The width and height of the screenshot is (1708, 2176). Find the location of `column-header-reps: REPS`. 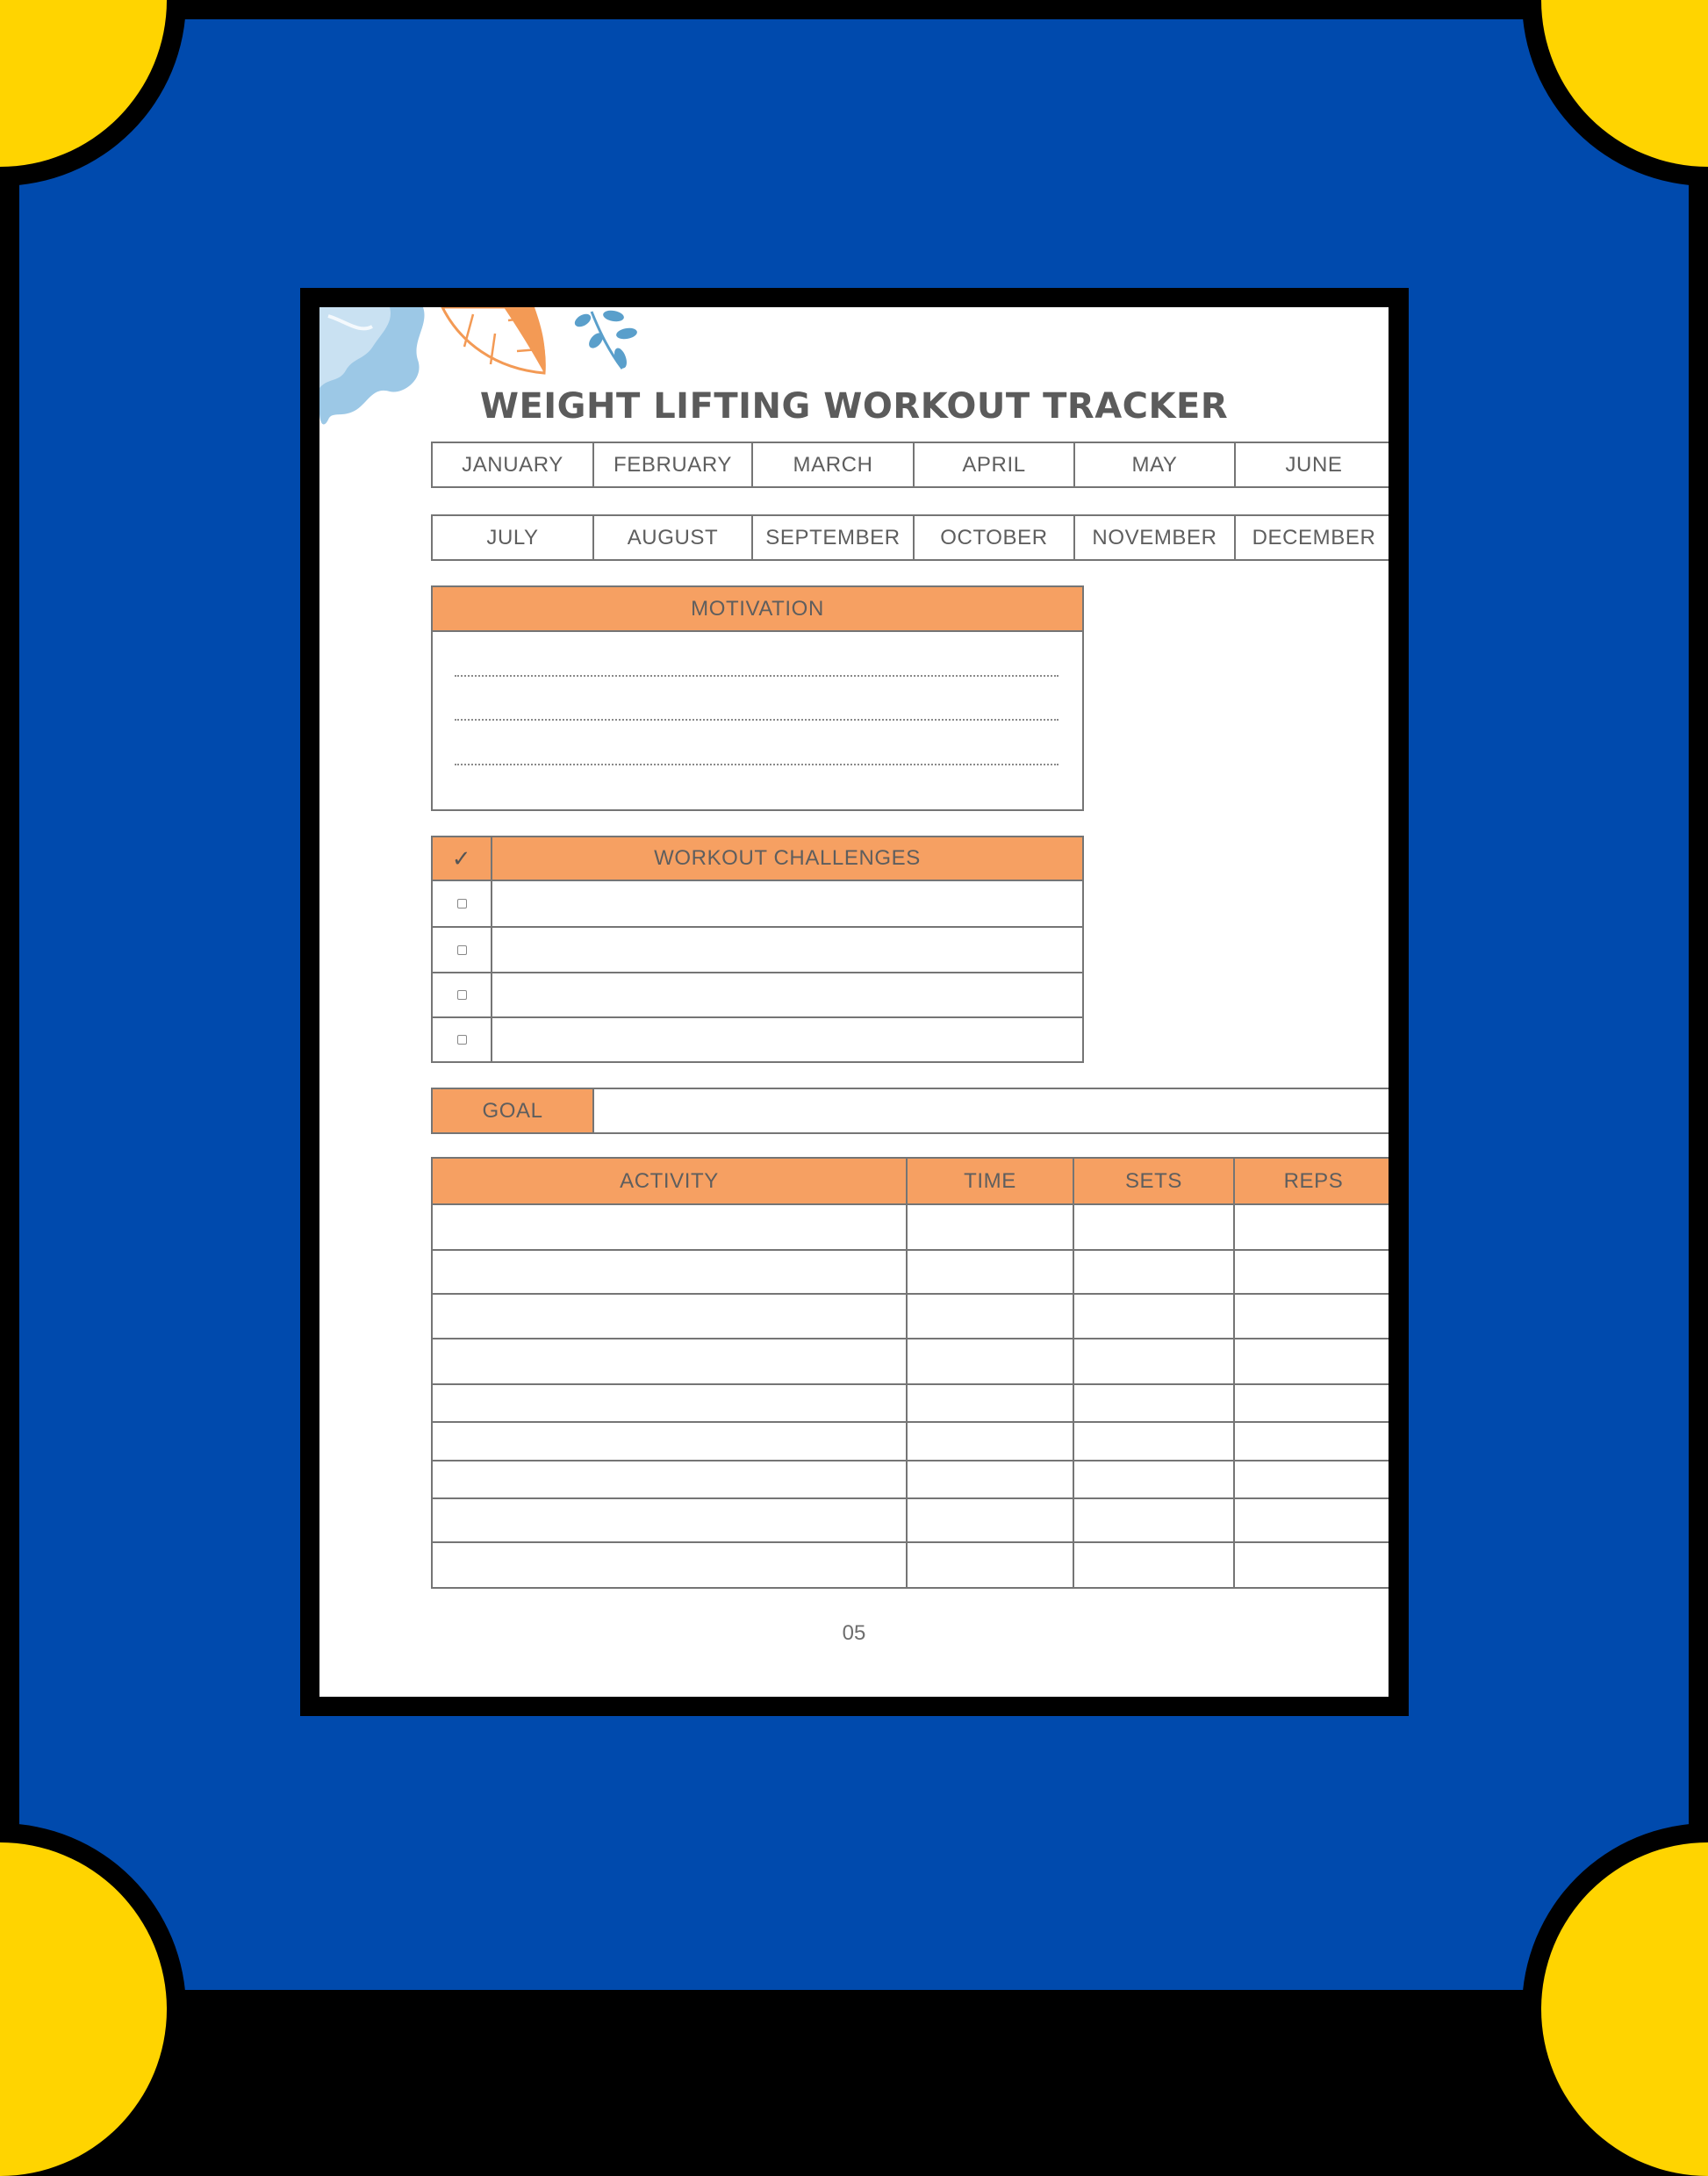

column-header-reps: REPS is located at coordinates (1311, 1181).